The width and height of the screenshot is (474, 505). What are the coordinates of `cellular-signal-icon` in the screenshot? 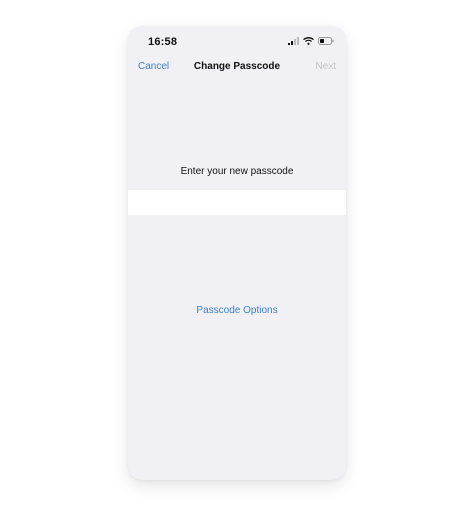 It's located at (293, 41).